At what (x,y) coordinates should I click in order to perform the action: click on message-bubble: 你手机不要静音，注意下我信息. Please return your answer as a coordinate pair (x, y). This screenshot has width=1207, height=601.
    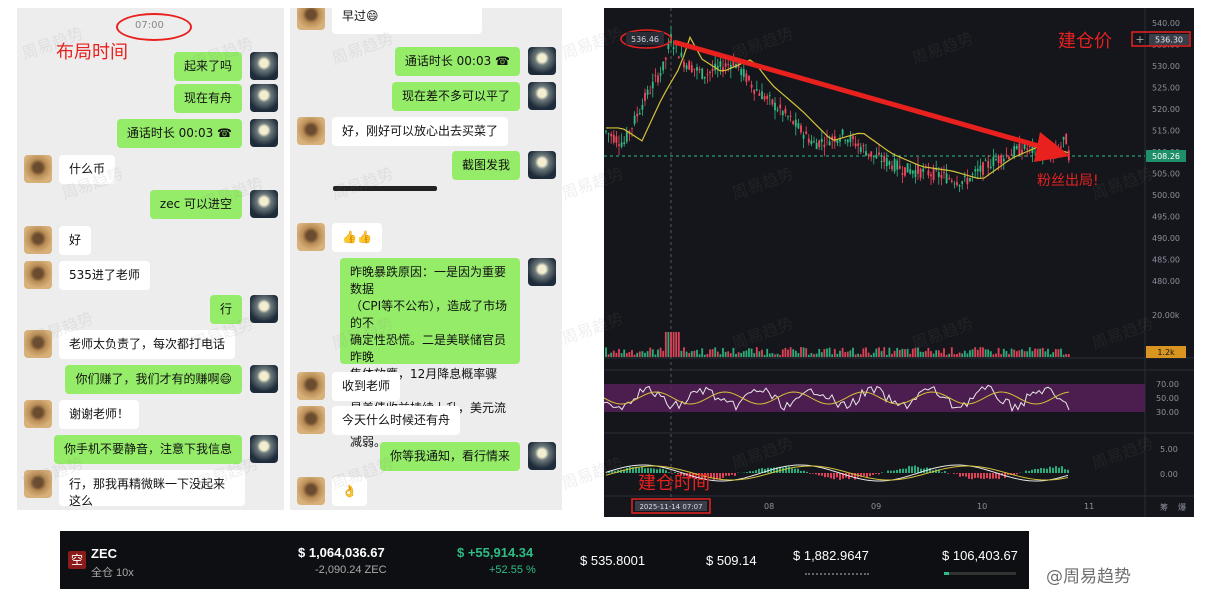
    Looking at the image, I should click on (147, 449).